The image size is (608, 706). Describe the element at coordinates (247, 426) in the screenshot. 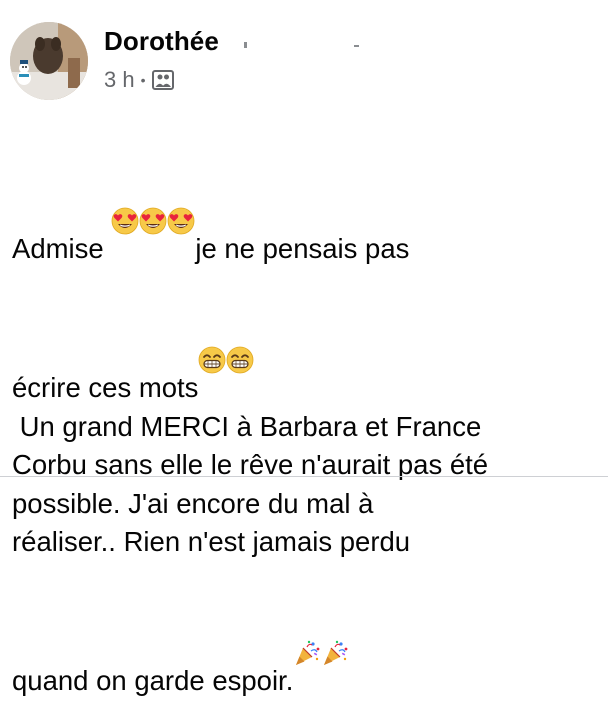

I see `message-text: Un grand MERCI à Barbara et France` at that location.